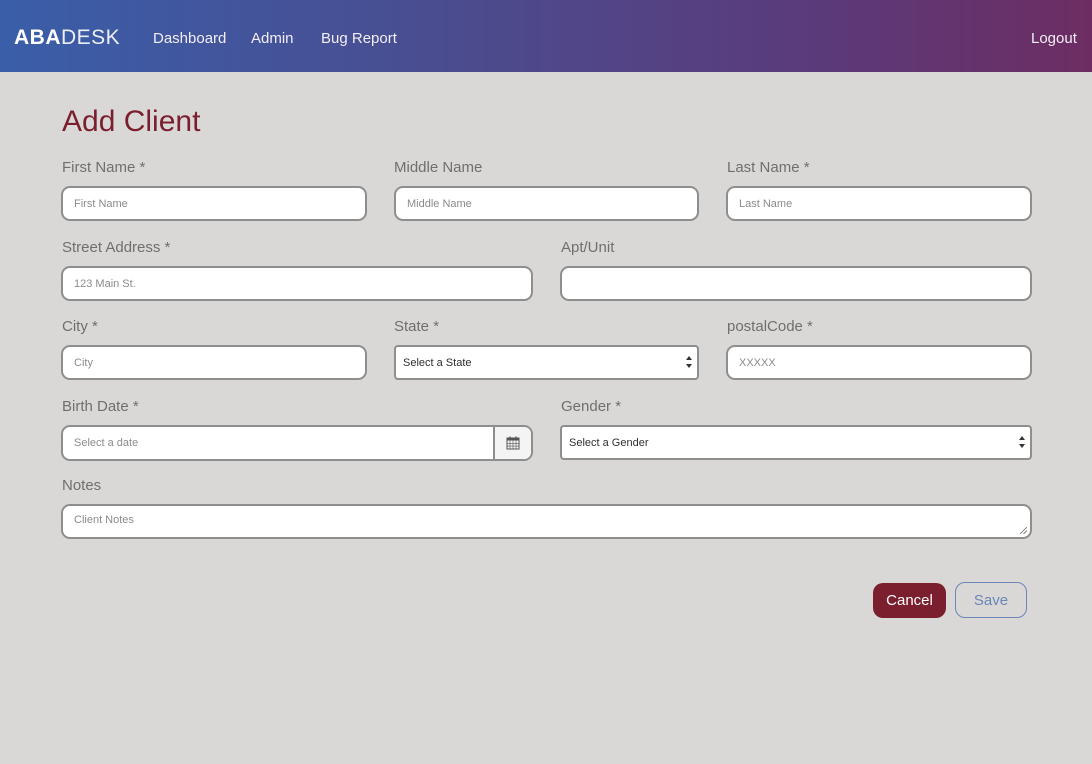  What do you see at coordinates (104, 520) in the screenshot?
I see `notes-placeholder: Client Notes` at bounding box center [104, 520].